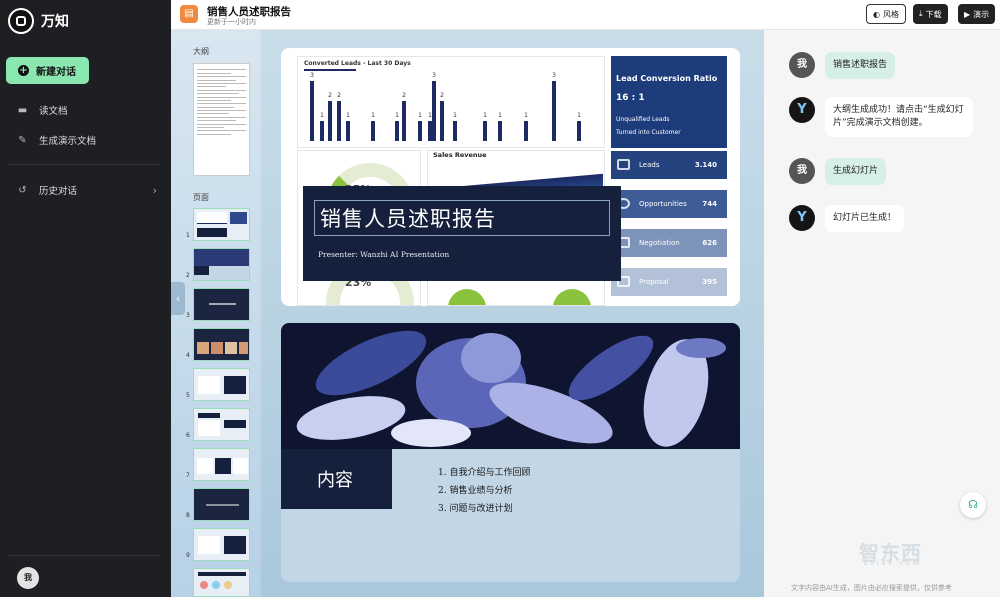  I want to click on metric-label: Leads, so click(649, 165).